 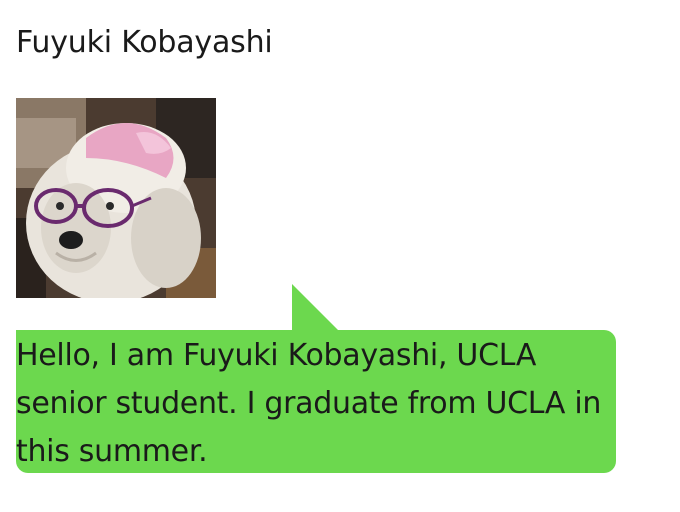 What do you see at coordinates (315, 307) in the screenshot?
I see `speech-bubble-tail` at bounding box center [315, 307].